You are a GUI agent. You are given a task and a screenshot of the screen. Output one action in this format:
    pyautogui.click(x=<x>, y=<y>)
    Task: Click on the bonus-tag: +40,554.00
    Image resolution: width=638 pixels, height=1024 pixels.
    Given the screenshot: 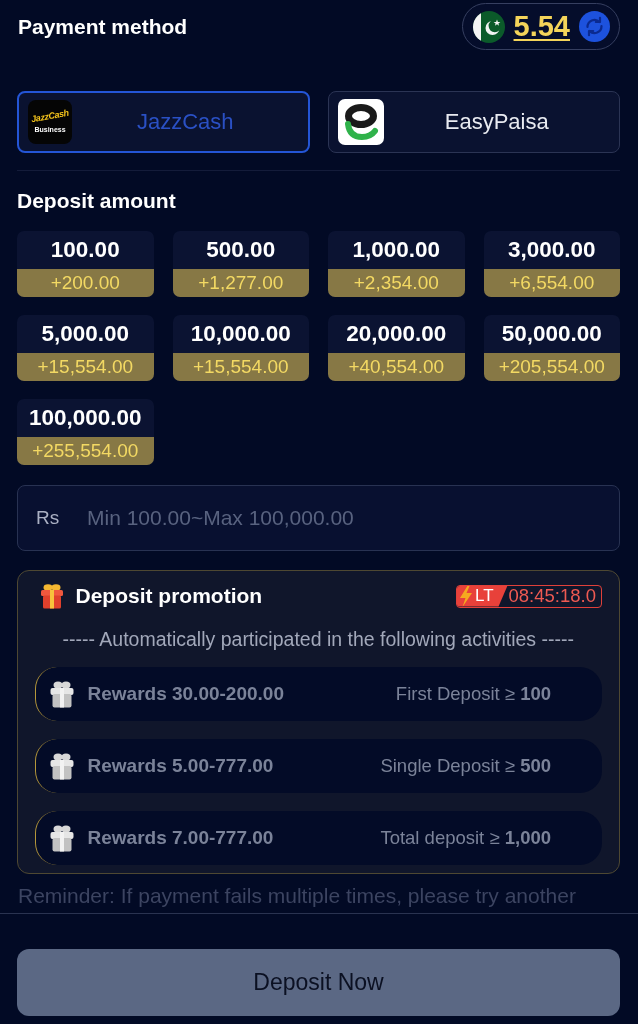 What is the action you would take?
    pyautogui.click(x=396, y=367)
    